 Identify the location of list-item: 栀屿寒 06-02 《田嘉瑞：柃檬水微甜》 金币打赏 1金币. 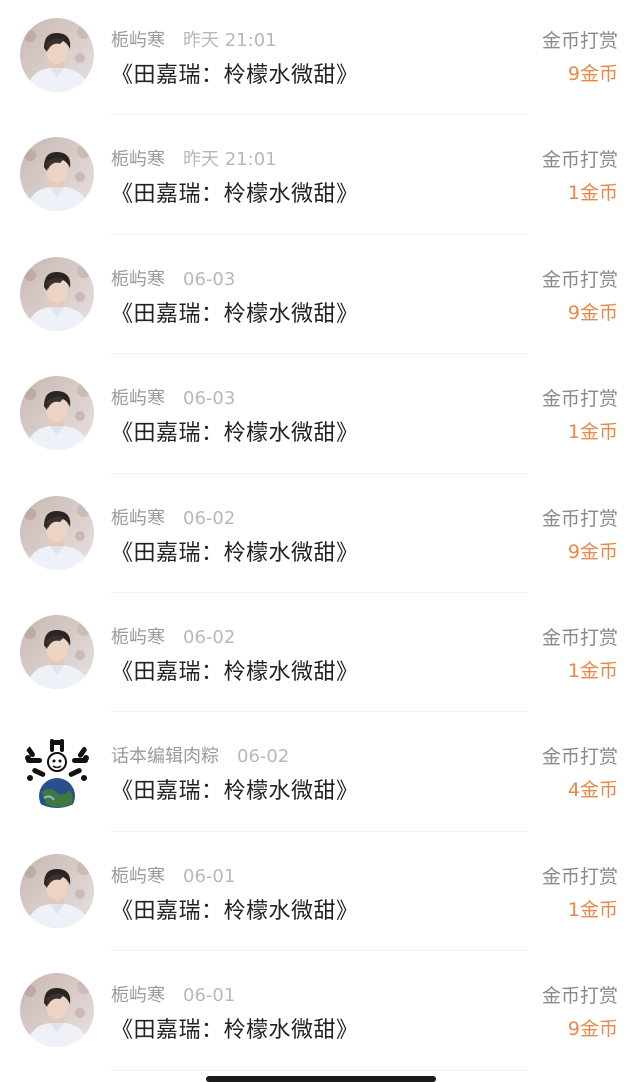
(320, 656).